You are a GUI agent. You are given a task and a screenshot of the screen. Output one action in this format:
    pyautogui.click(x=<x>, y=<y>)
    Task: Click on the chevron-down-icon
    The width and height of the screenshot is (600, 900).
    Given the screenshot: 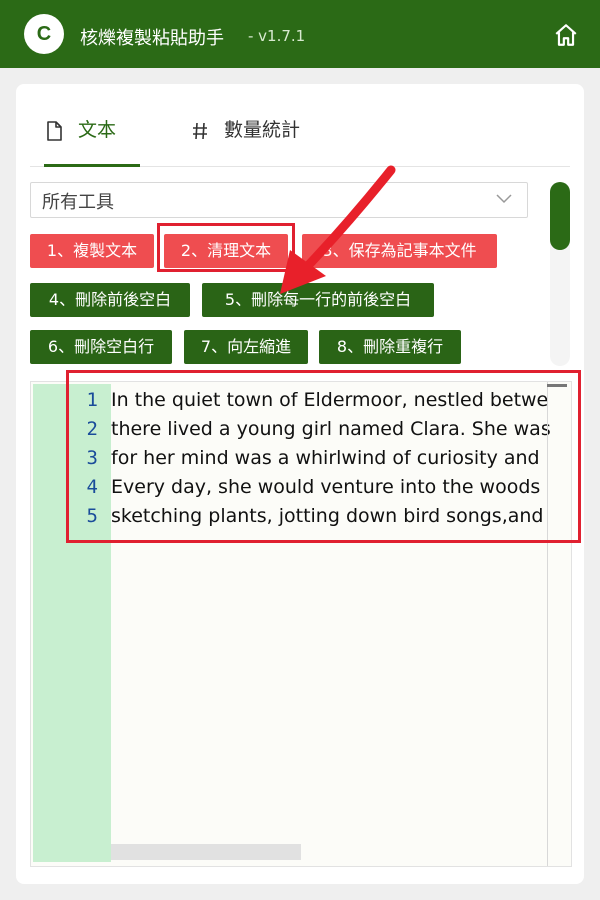 What is the action you would take?
    pyautogui.click(x=504, y=199)
    